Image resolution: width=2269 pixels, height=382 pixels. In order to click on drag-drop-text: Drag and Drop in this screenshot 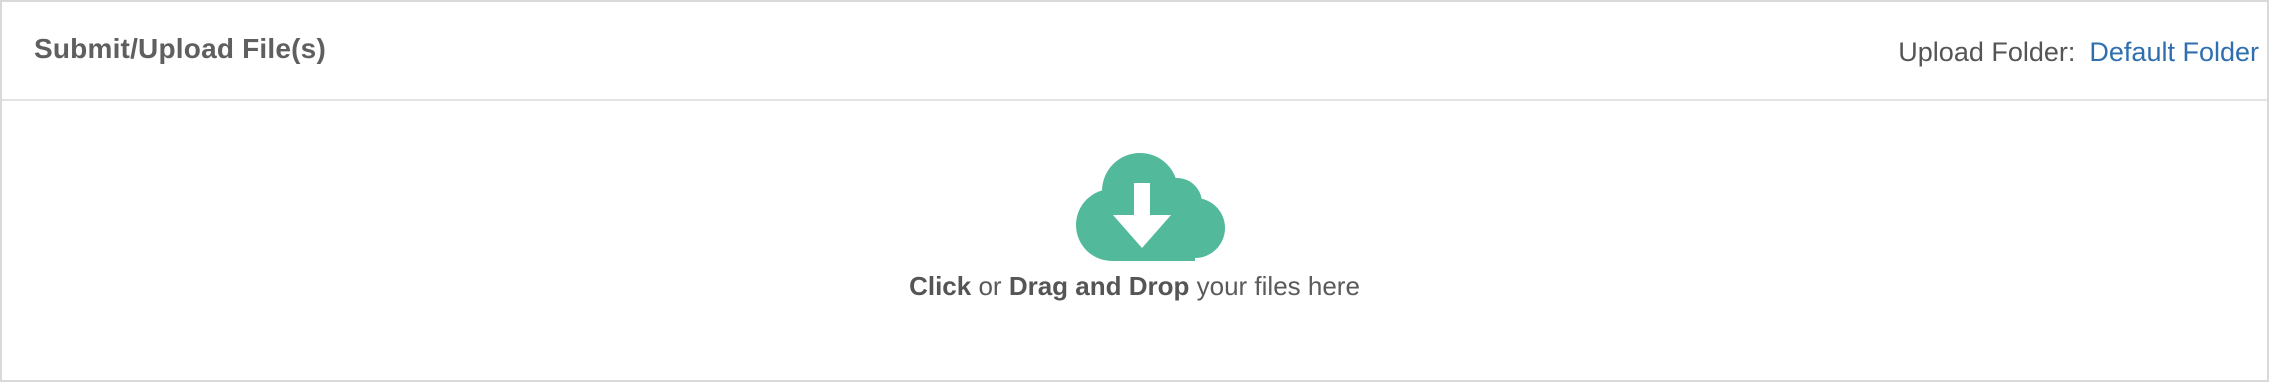, I will do `click(1099, 286)`.